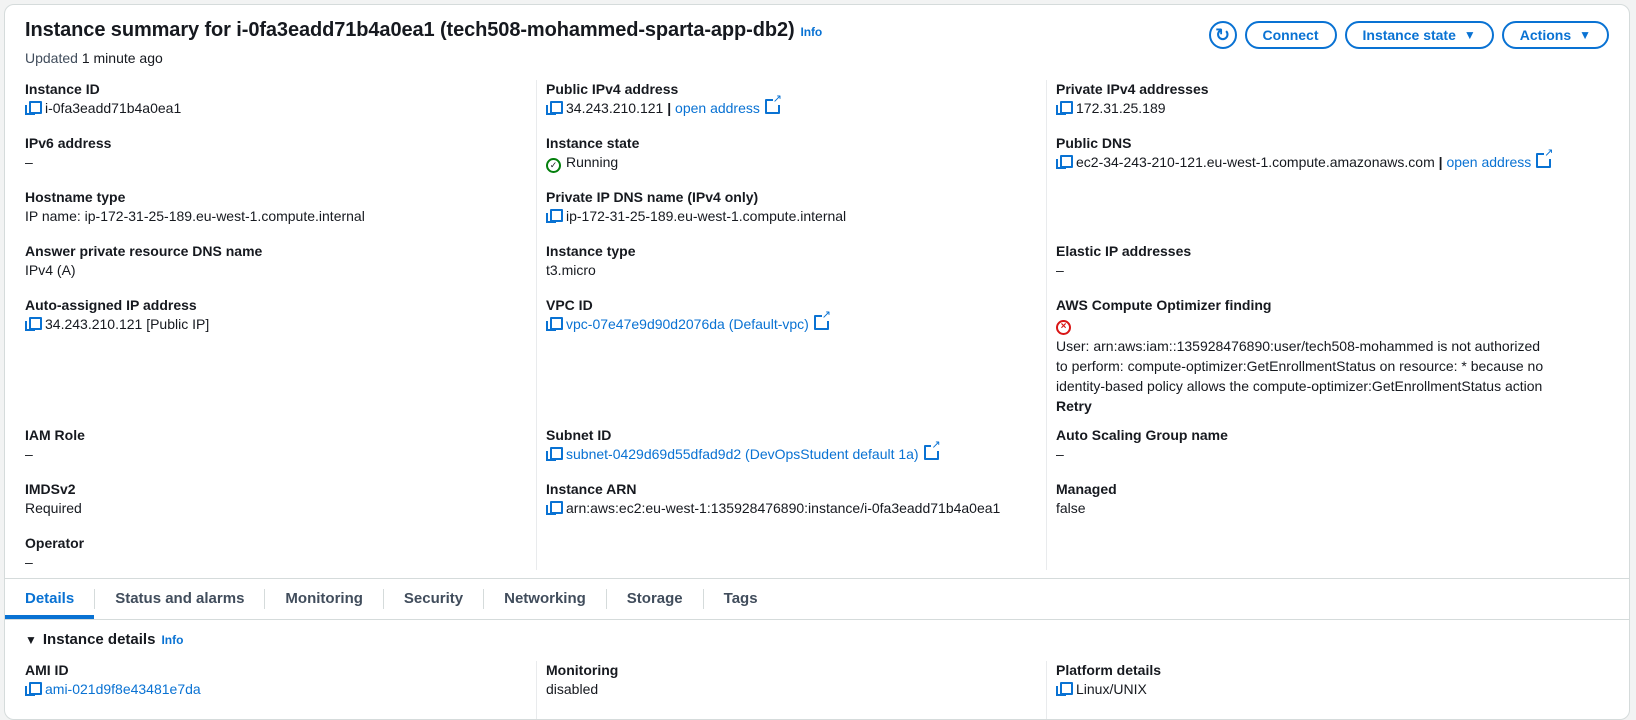 Image resolution: width=1636 pixels, height=720 pixels. What do you see at coordinates (793, 679) in the screenshot?
I see `field-monitoring: Monitoring disabled` at bounding box center [793, 679].